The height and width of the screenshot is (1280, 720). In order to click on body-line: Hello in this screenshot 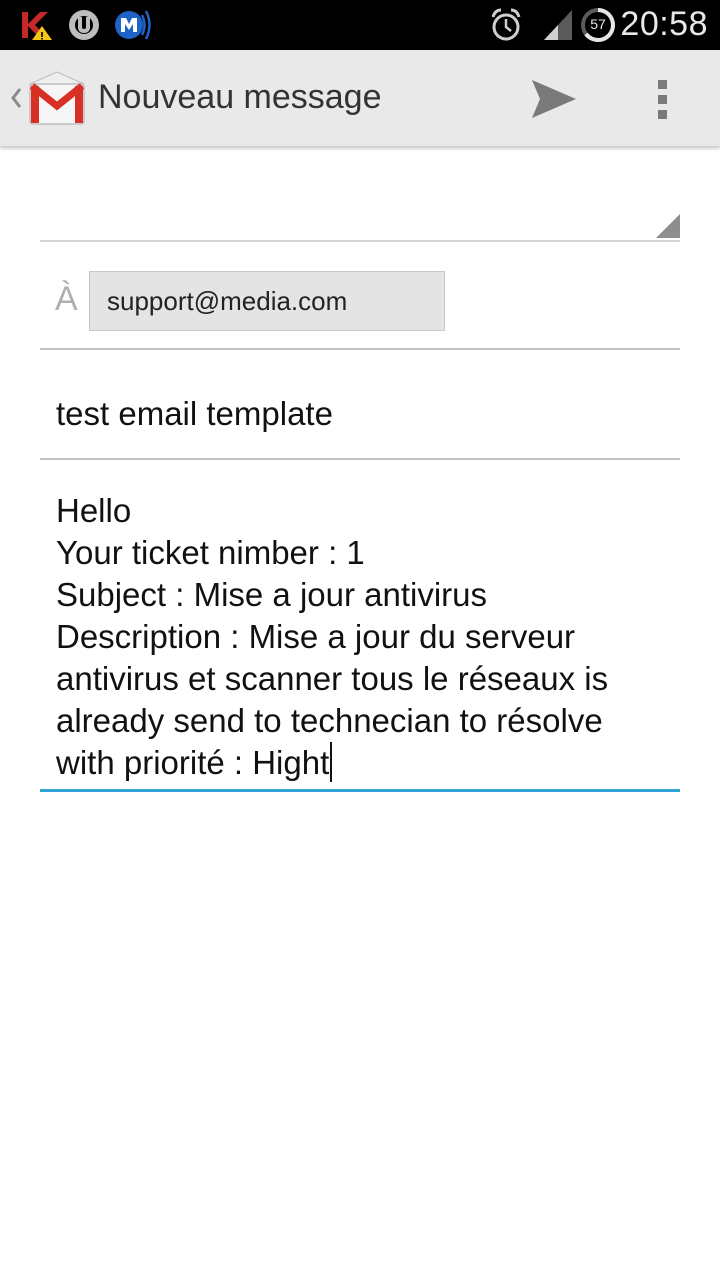, I will do `click(94, 510)`.